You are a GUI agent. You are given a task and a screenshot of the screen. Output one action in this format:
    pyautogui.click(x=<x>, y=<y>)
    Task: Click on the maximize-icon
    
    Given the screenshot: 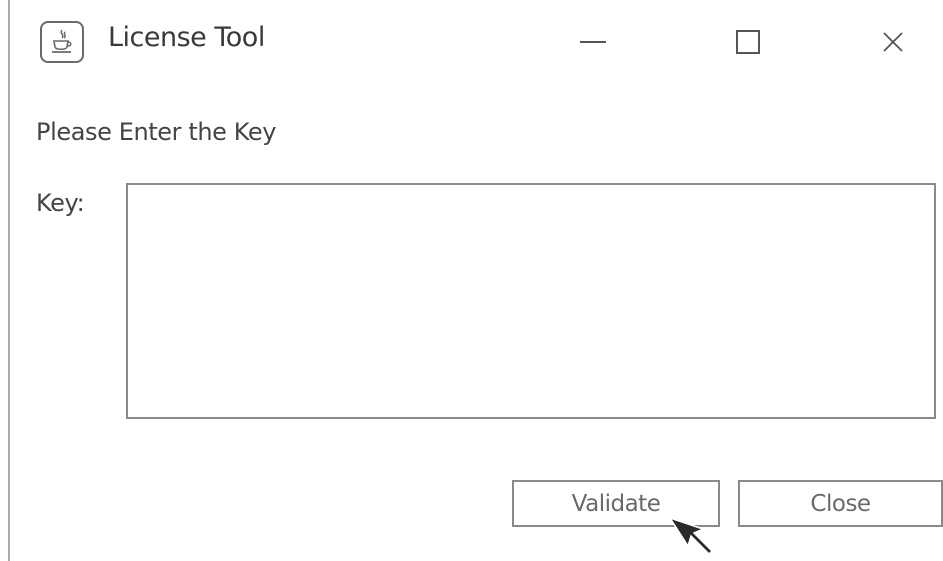 What is the action you would take?
    pyautogui.click(x=748, y=42)
    